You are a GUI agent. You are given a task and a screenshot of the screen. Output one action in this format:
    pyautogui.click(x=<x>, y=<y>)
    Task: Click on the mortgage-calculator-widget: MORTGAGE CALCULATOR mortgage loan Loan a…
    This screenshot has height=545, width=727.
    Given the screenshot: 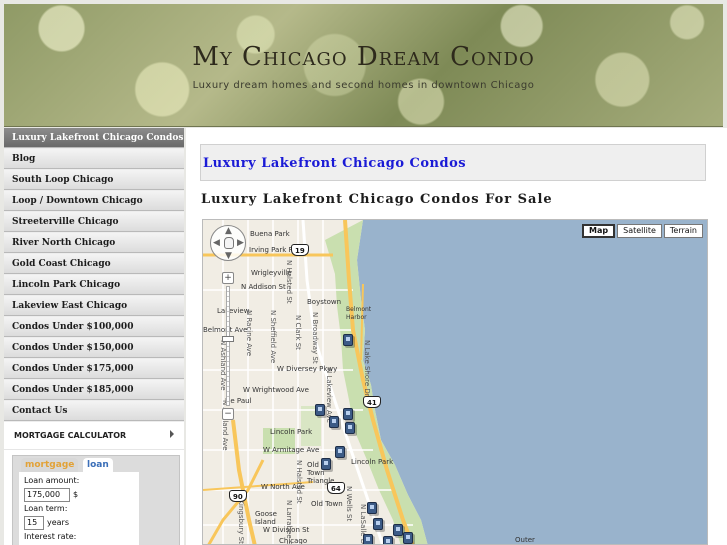 What is the action you would take?
    pyautogui.click(x=94, y=483)
    